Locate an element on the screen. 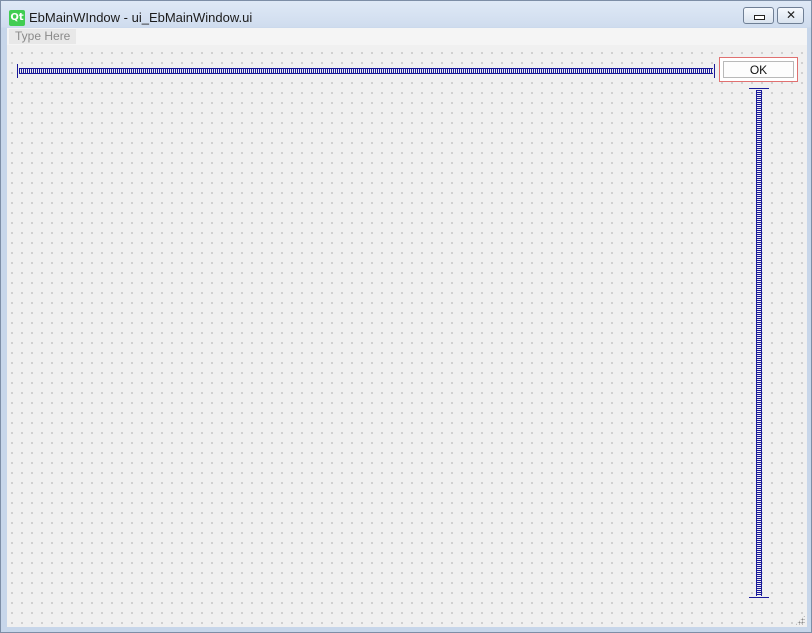 The height and width of the screenshot is (633, 812). spacer-cap-right is located at coordinates (714, 71).